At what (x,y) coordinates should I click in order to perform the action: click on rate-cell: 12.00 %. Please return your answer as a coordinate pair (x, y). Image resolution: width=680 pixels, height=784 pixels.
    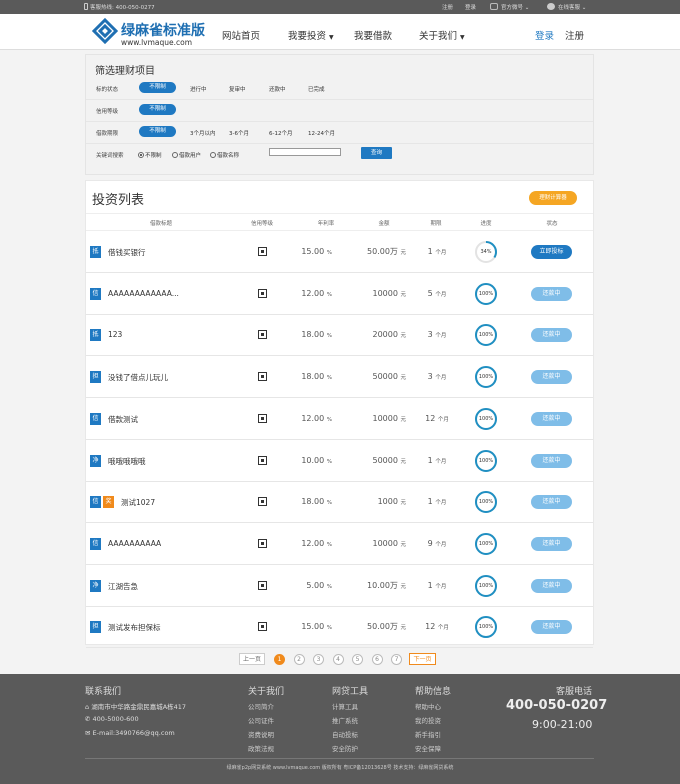
    Looking at the image, I should click on (316, 543).